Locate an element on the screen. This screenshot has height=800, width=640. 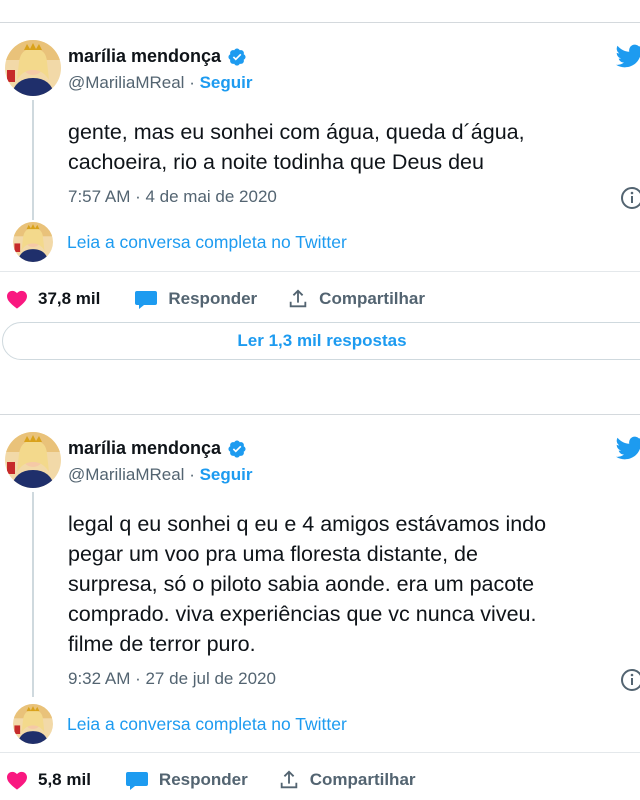
tweet-timestamp: 9:32 AM · 27 de jul de 2020 is located at coordinates (172, 679).